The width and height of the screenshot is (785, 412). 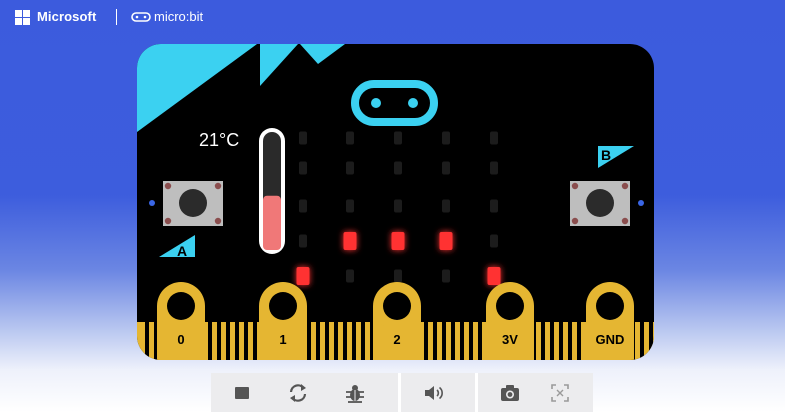 What do you see at coordinates (510, 321) in the screenshot?
I see `pin-3v` at bounding box center [510, 321].